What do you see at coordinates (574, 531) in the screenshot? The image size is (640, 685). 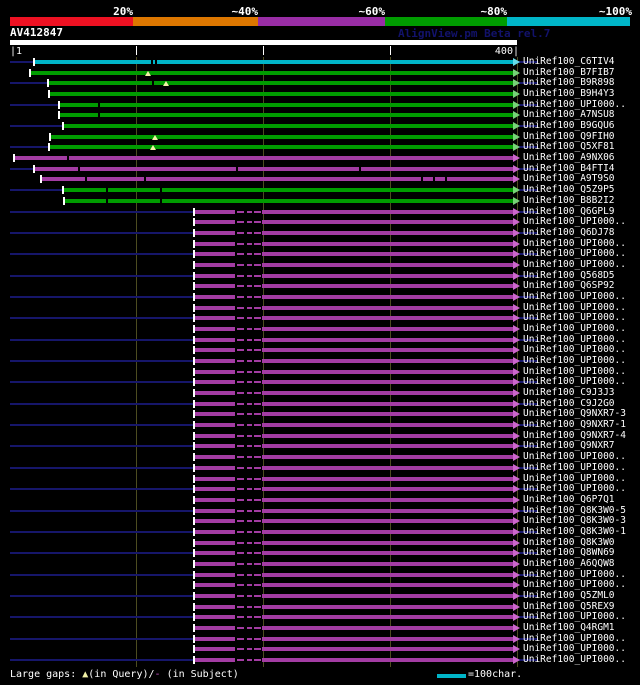 I see `hit-label: UniRef100_Q8K3W0-1` at bounding box center [574, 531].